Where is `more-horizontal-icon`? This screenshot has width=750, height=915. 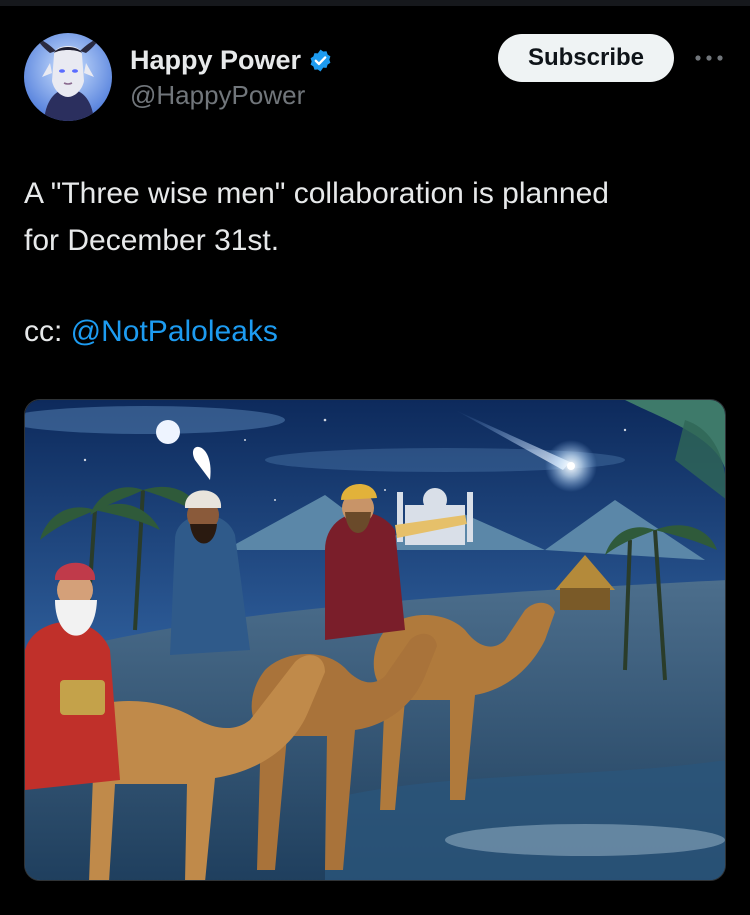
more-horizontal-icon is located at coordinates (709, 58).